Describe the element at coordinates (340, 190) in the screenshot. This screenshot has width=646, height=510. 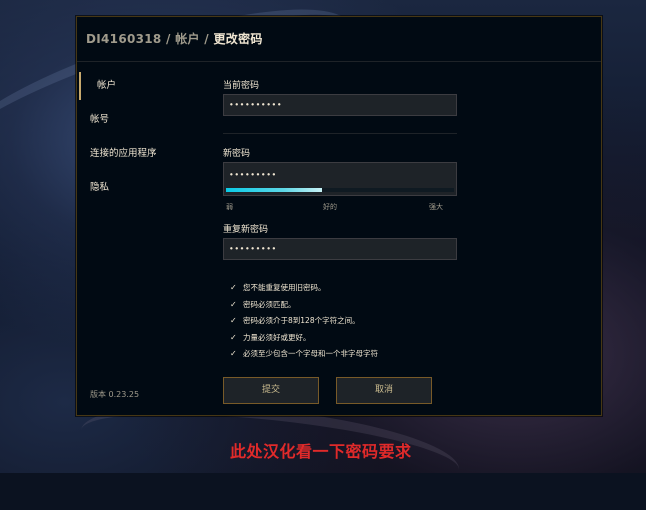
I see `password-strength-bar` at that location.